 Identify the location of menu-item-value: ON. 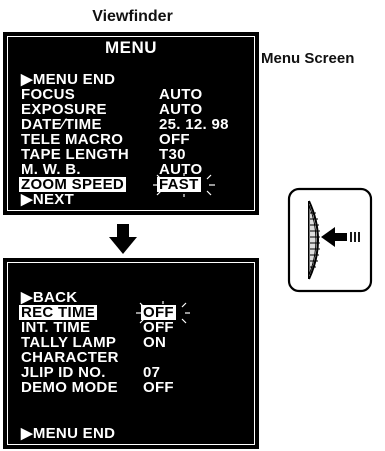
(155, 342).